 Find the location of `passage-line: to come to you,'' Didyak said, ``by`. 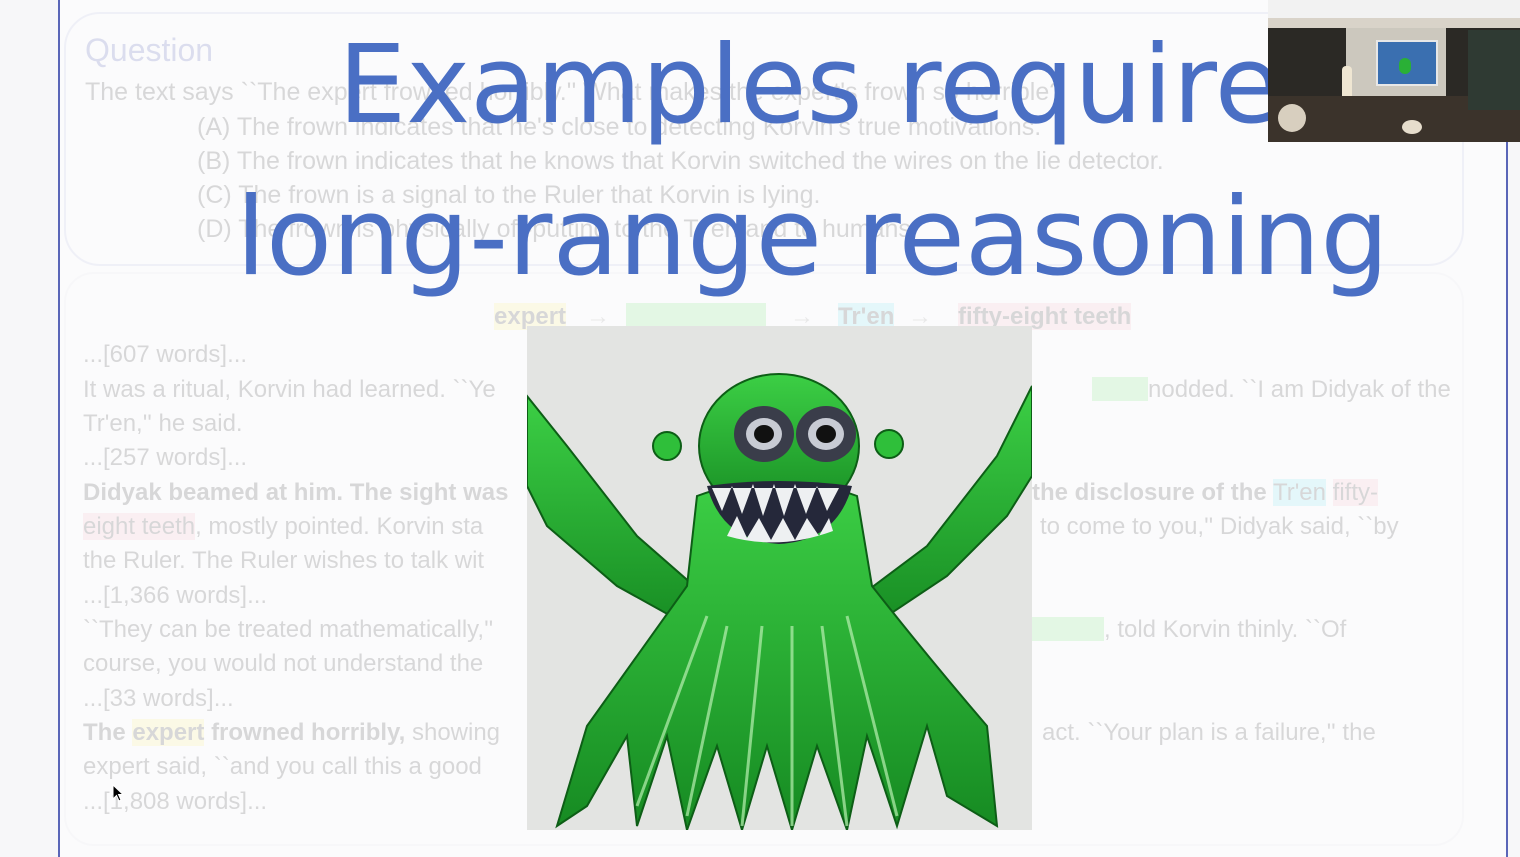

passage-line: to come to you,'' Didyak said, ``by is located at coordinates (1219, 526).